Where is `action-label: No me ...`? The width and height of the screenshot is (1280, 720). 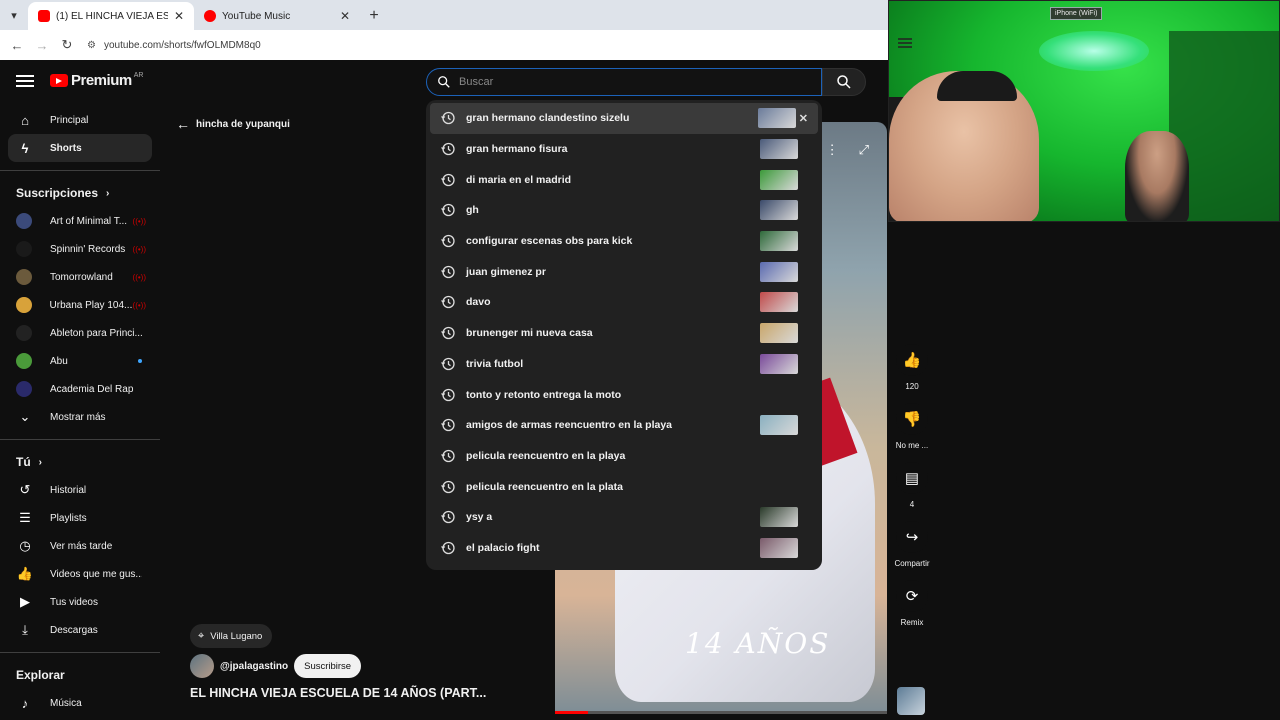 action-label: No me ... is located at coordinates (912, 445).